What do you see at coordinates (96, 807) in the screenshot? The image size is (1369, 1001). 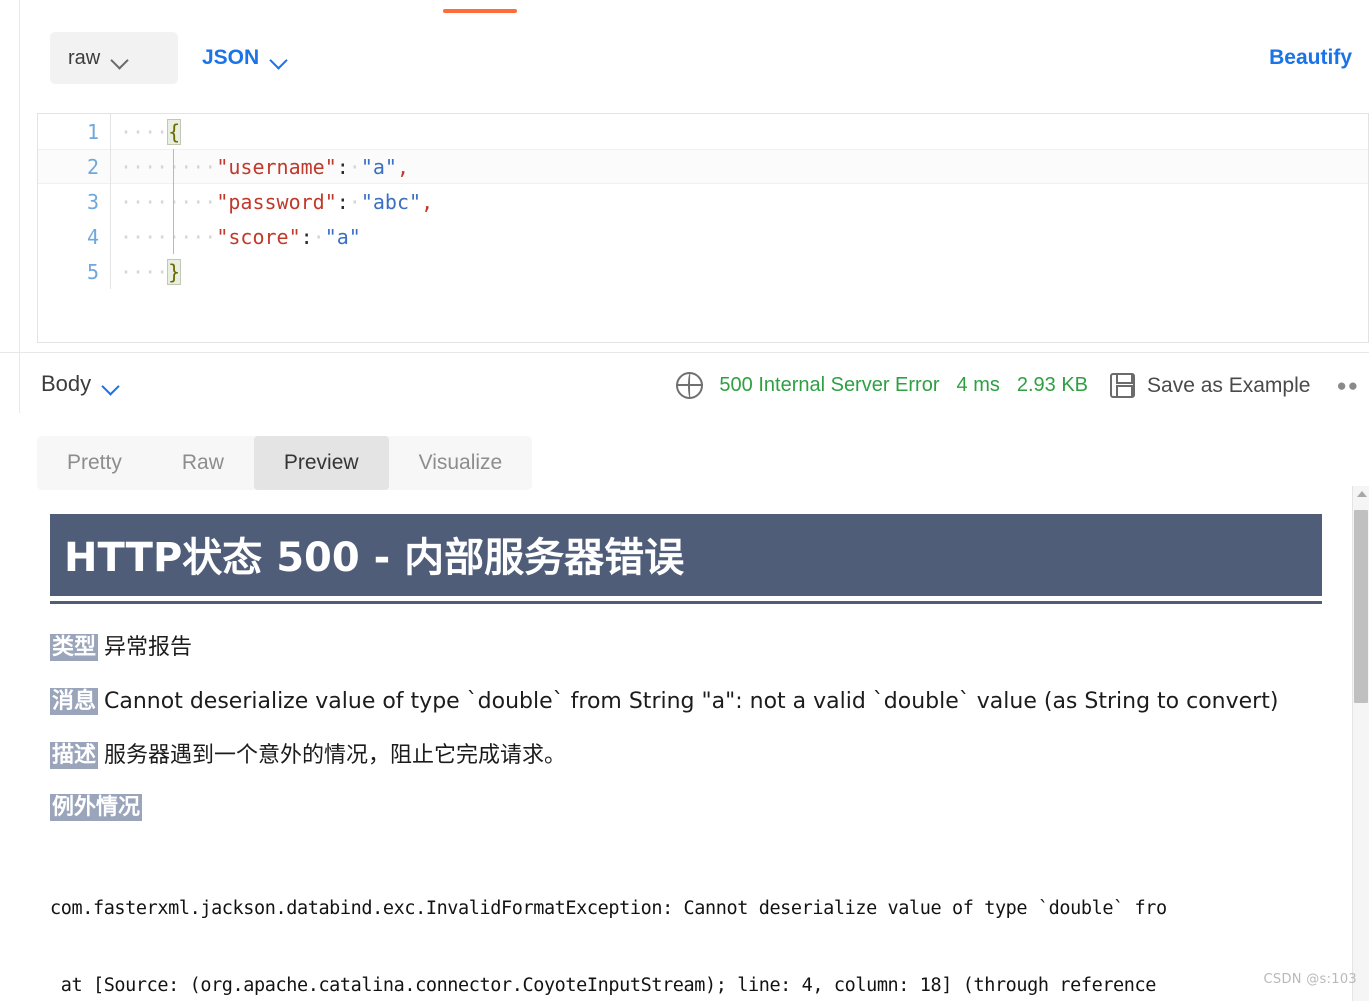 I see `error-row-label: 例外情况` at bounding box center [96, 807].